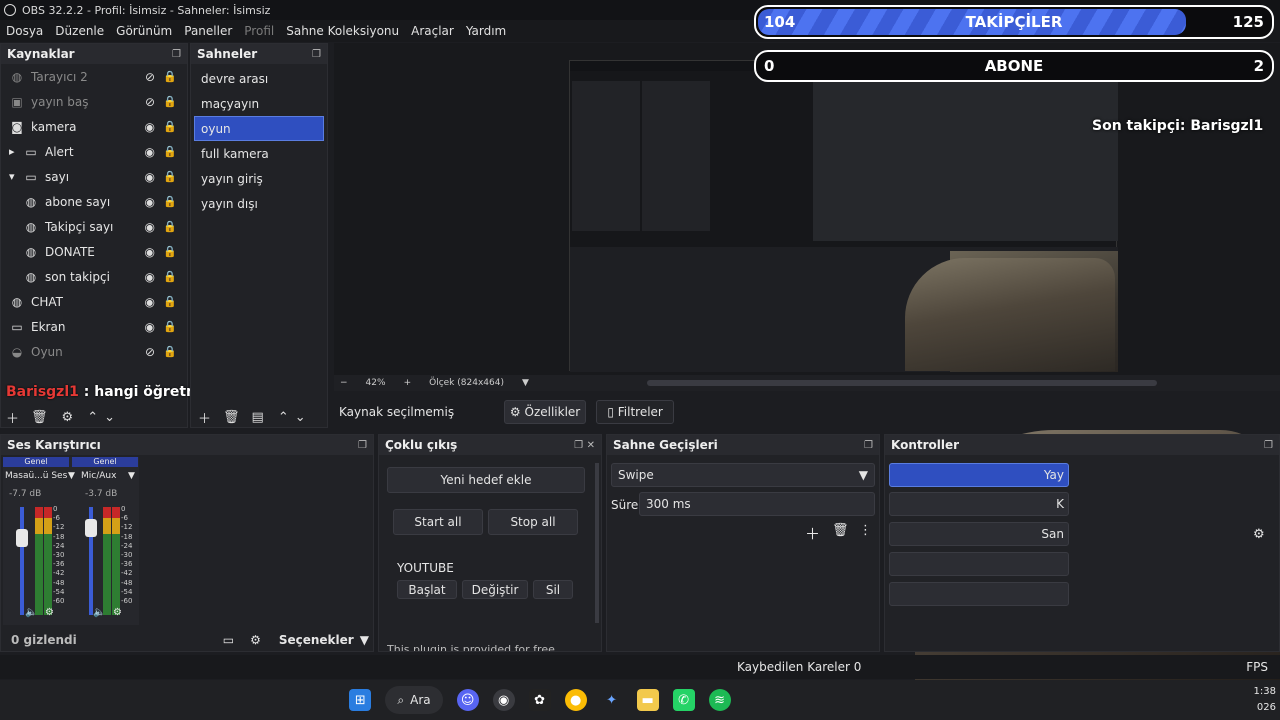 This screenshot has width=1280, height=720. What do you see at coordinates (539, 700) in the screenshot?
I see `chatgpt-icon: ✿` at bounding box center [539, 700].